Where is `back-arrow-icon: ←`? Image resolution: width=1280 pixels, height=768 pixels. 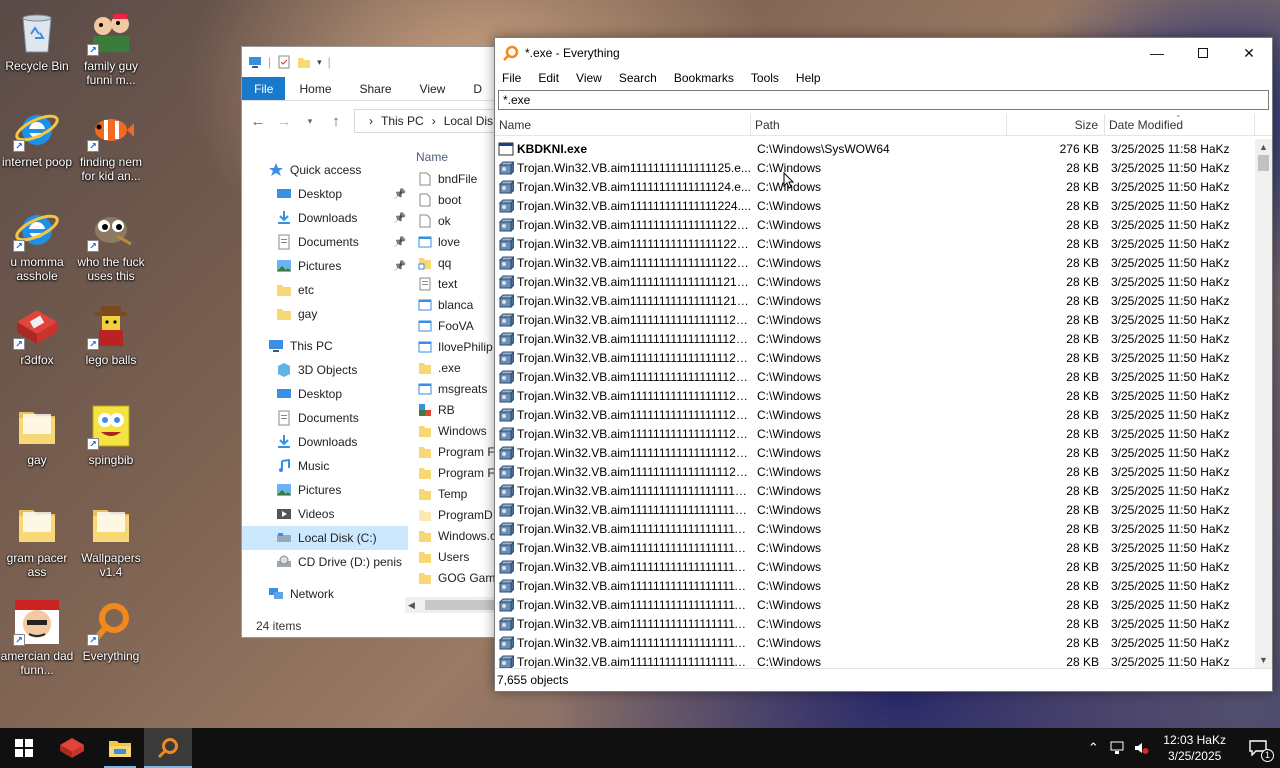 back-arrow-icon: ← is located at coordinates (258, 121).